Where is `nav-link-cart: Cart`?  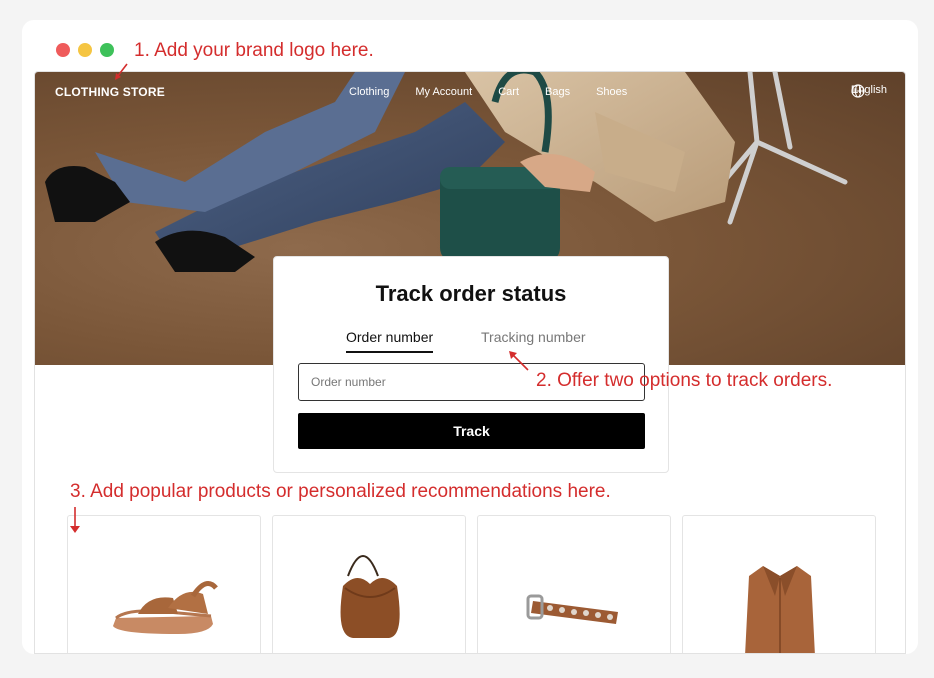
nav-link-cart: Cart is located at coordinates (508, 92).